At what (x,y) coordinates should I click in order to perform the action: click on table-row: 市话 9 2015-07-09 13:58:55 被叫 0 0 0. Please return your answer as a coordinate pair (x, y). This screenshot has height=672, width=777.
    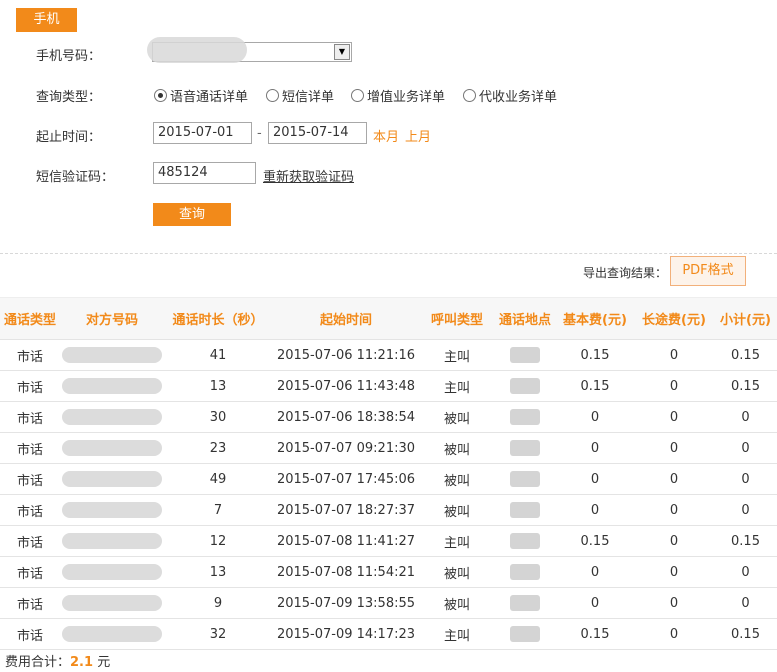
    Looking at the image, I should click on (388, 603).